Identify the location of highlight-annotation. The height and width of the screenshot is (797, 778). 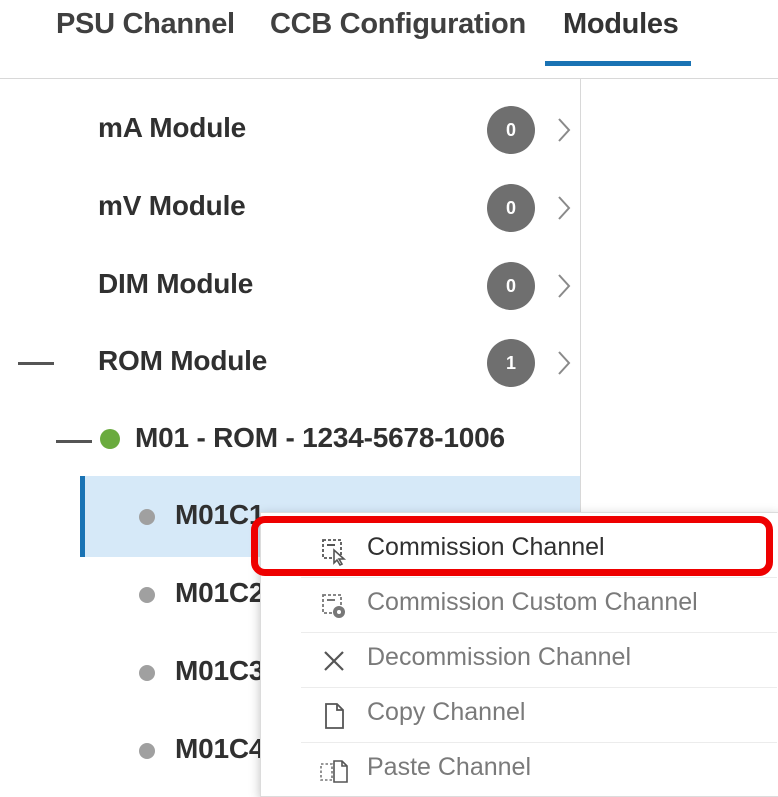
(512, 546).